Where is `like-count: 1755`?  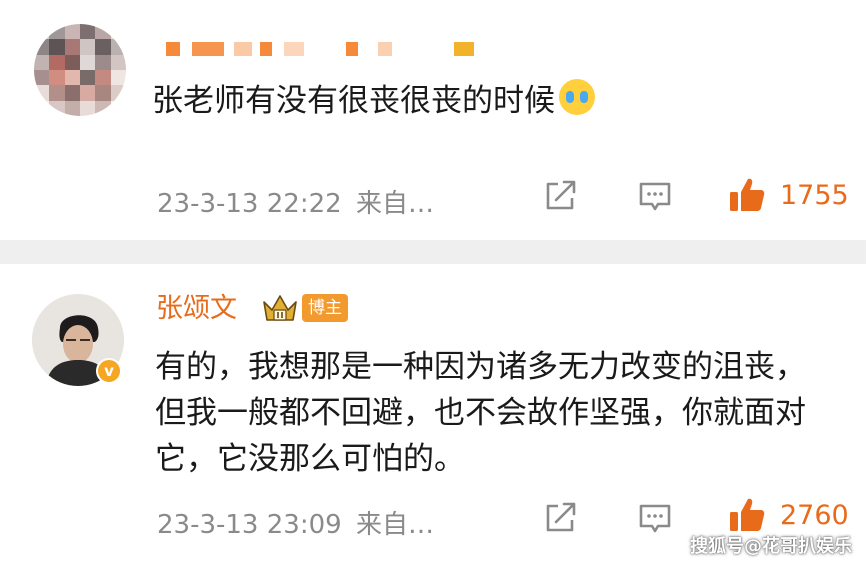 like-count: 1755 is located at coordinates (814, 195).